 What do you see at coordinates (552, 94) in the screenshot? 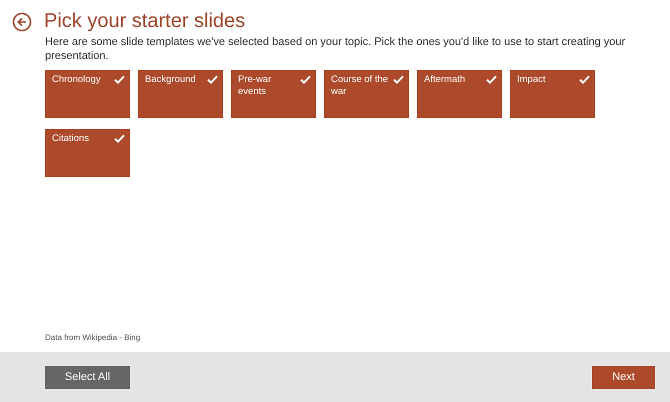
I see `slide-tile: Impact` at bounding box center [552, 94].